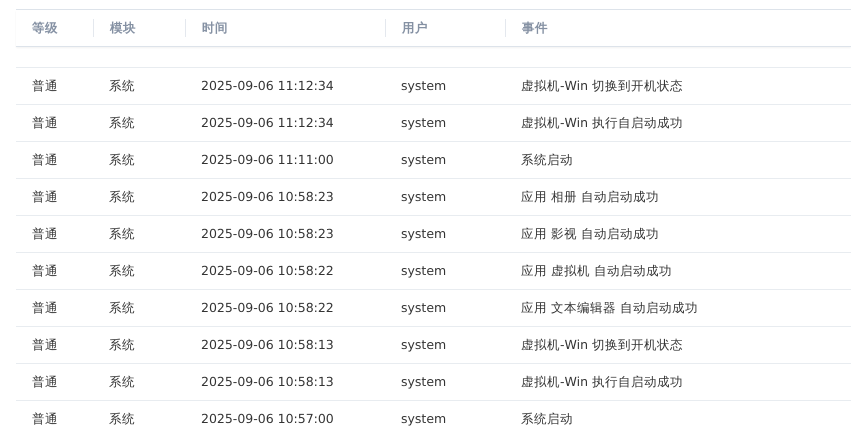  What do you see at coordinates (590, 233) in the screenshot?
I see `table-cell: 应用 影视 自动启动成功` at bounding box center [590, 233].